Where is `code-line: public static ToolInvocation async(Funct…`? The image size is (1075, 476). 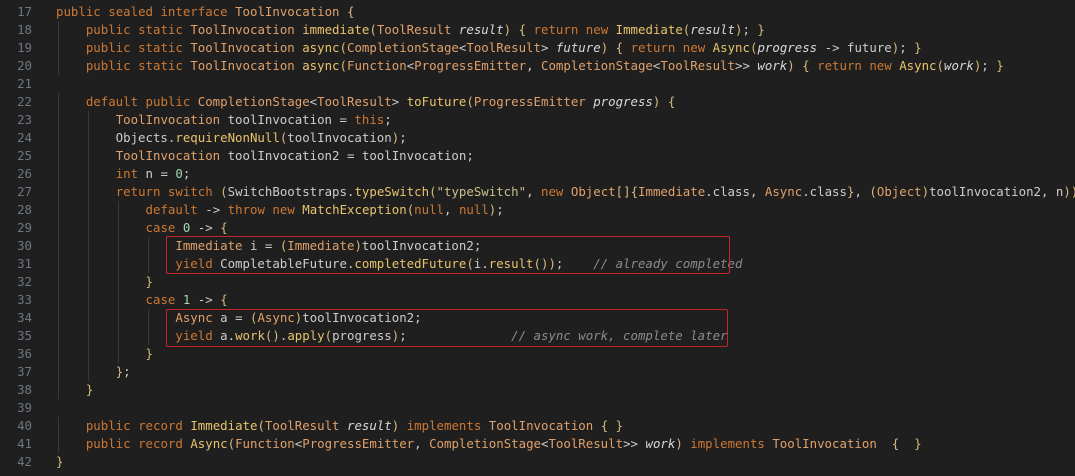
code-line: public static ToolInvocation async(Funct… is located at coordinates (565, 66).